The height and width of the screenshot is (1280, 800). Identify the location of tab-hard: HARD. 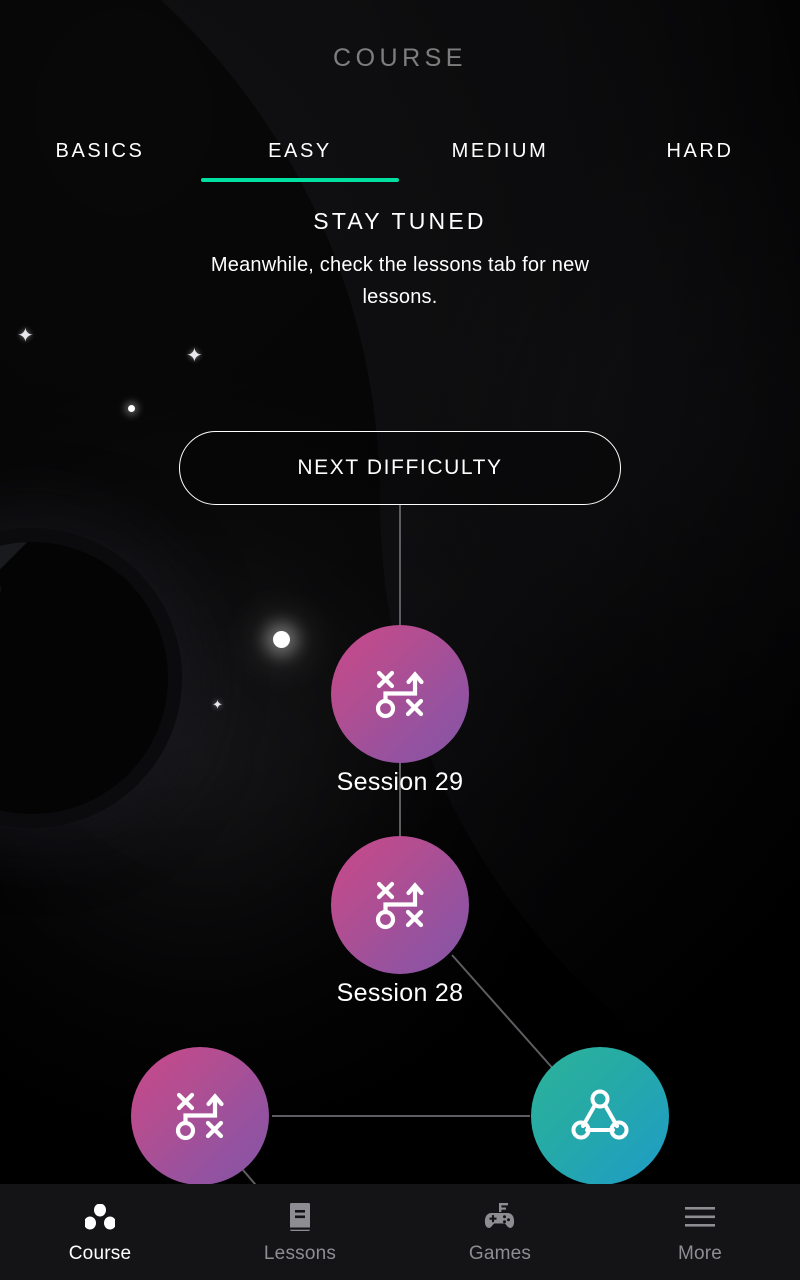
(700, 161).